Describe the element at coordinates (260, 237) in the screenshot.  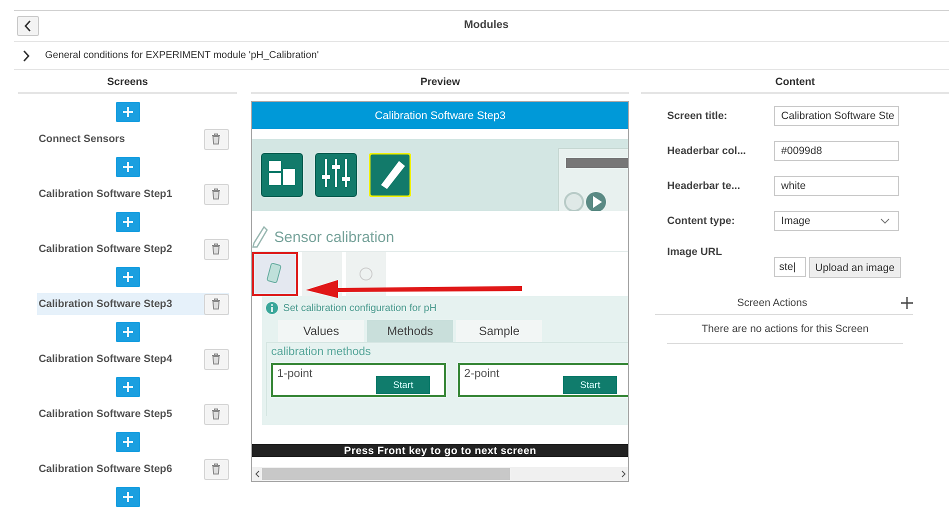
I see `pencil-icon` at that location.